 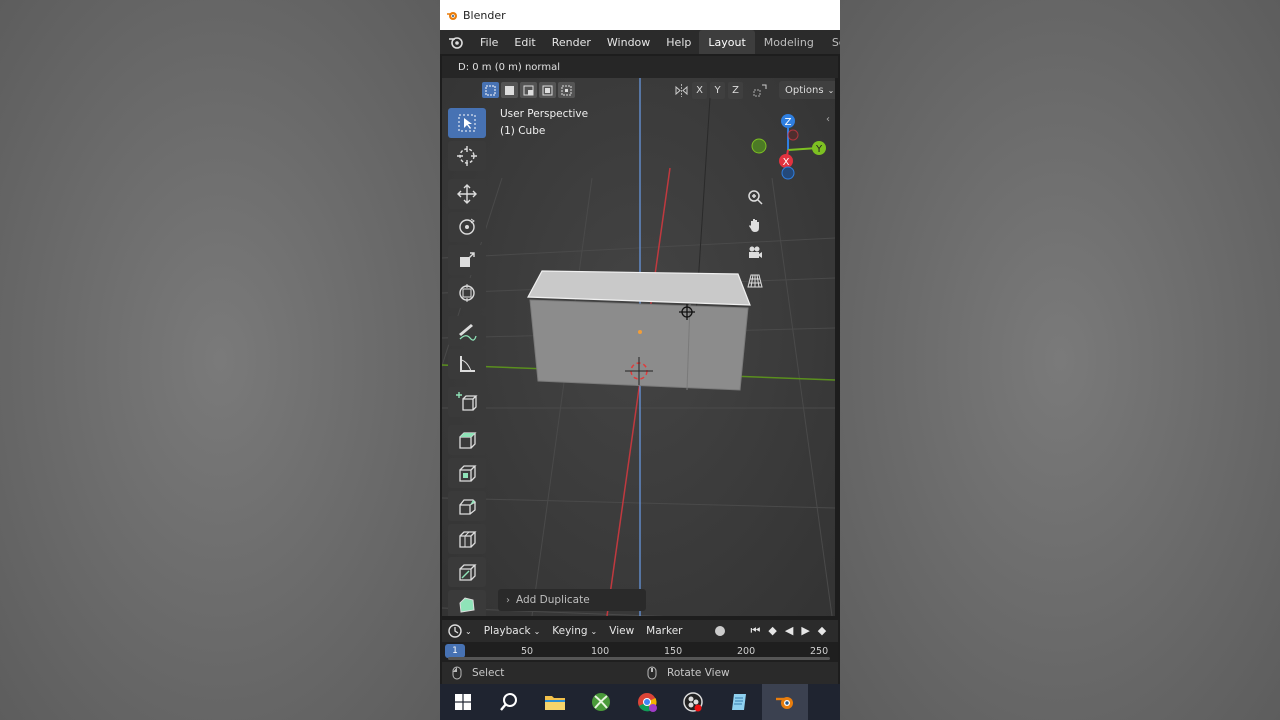 What do you see at coordinates (467, 331) in the screenshot?
I see `tool-annotate` at bounding box center [467, 331].